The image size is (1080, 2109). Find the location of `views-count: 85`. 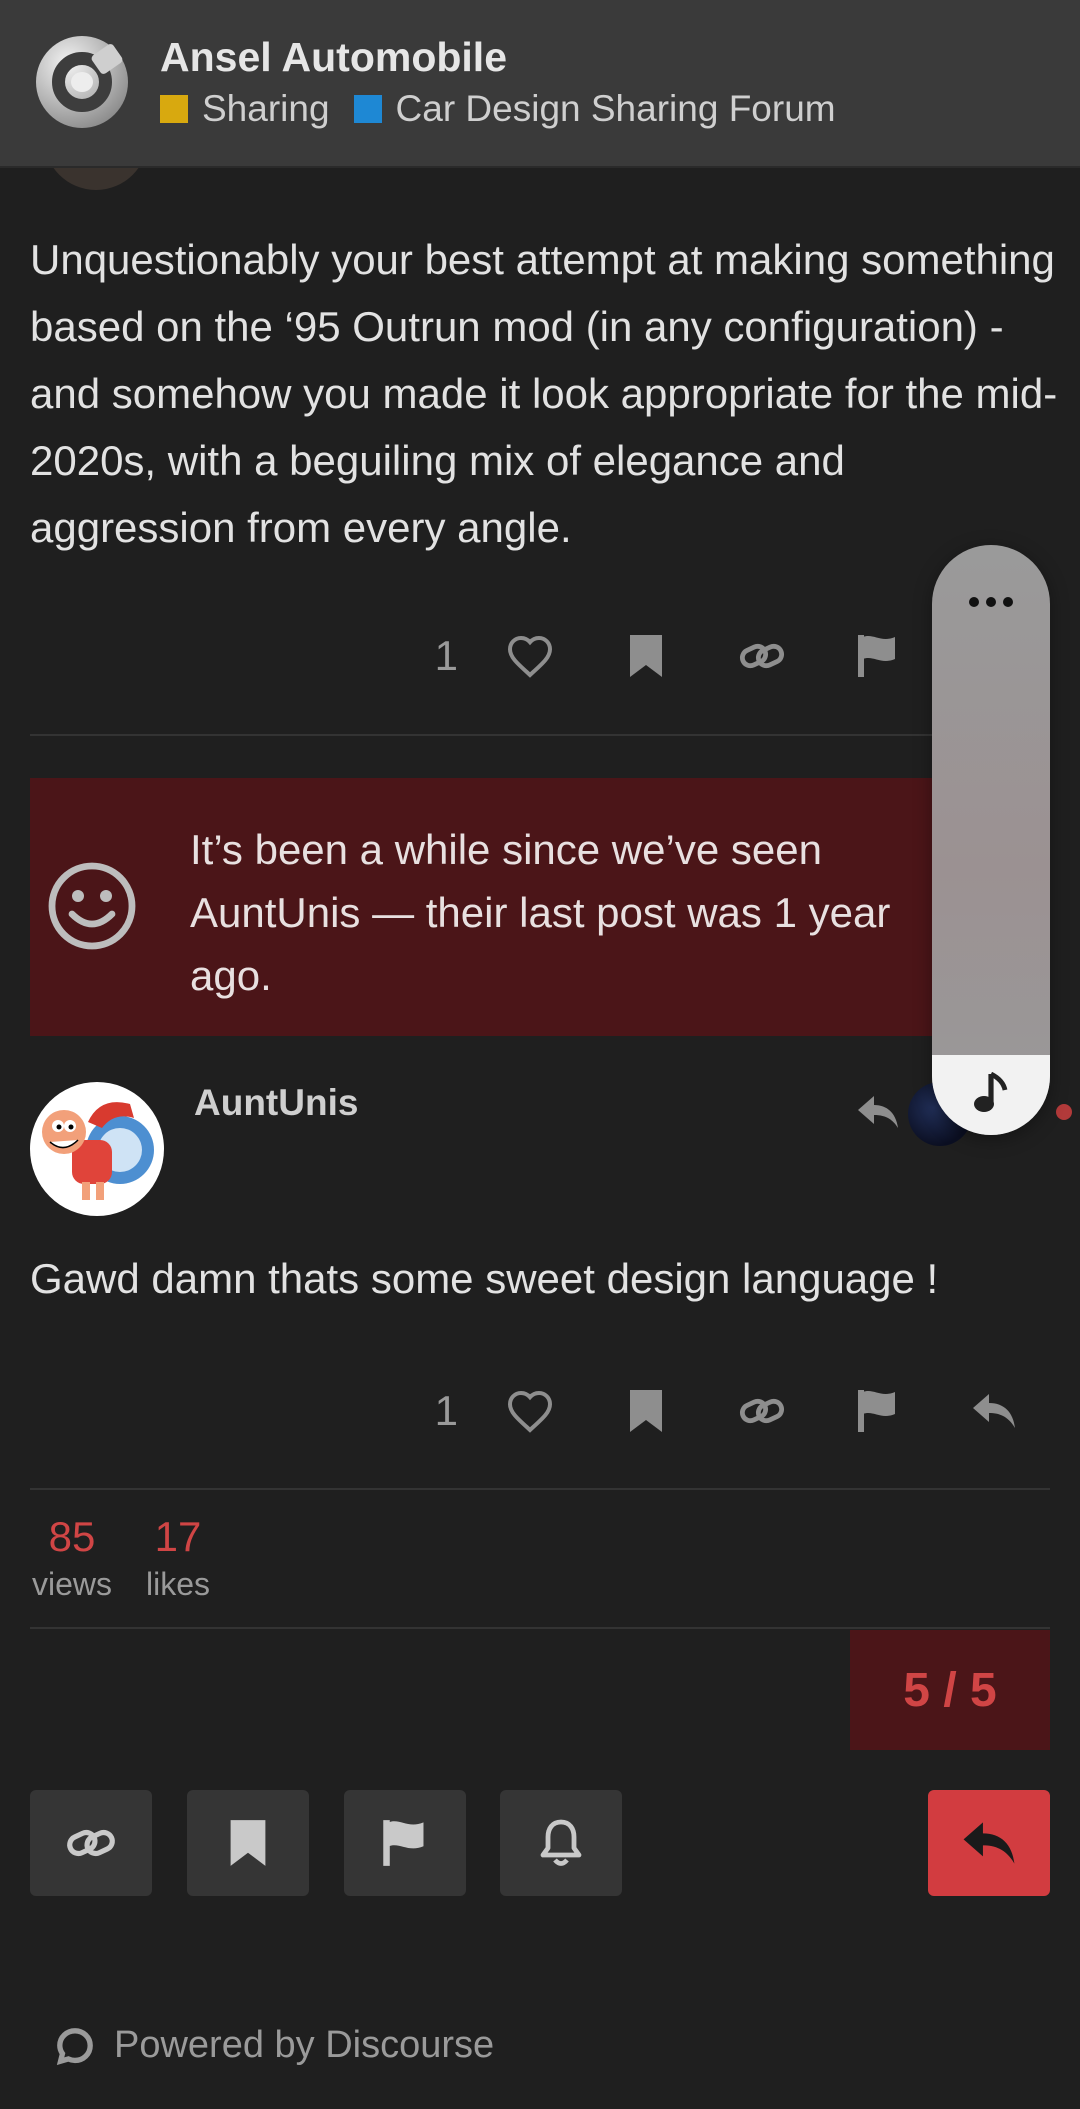

views-count: 85 is located at coordinates (72, 1536).